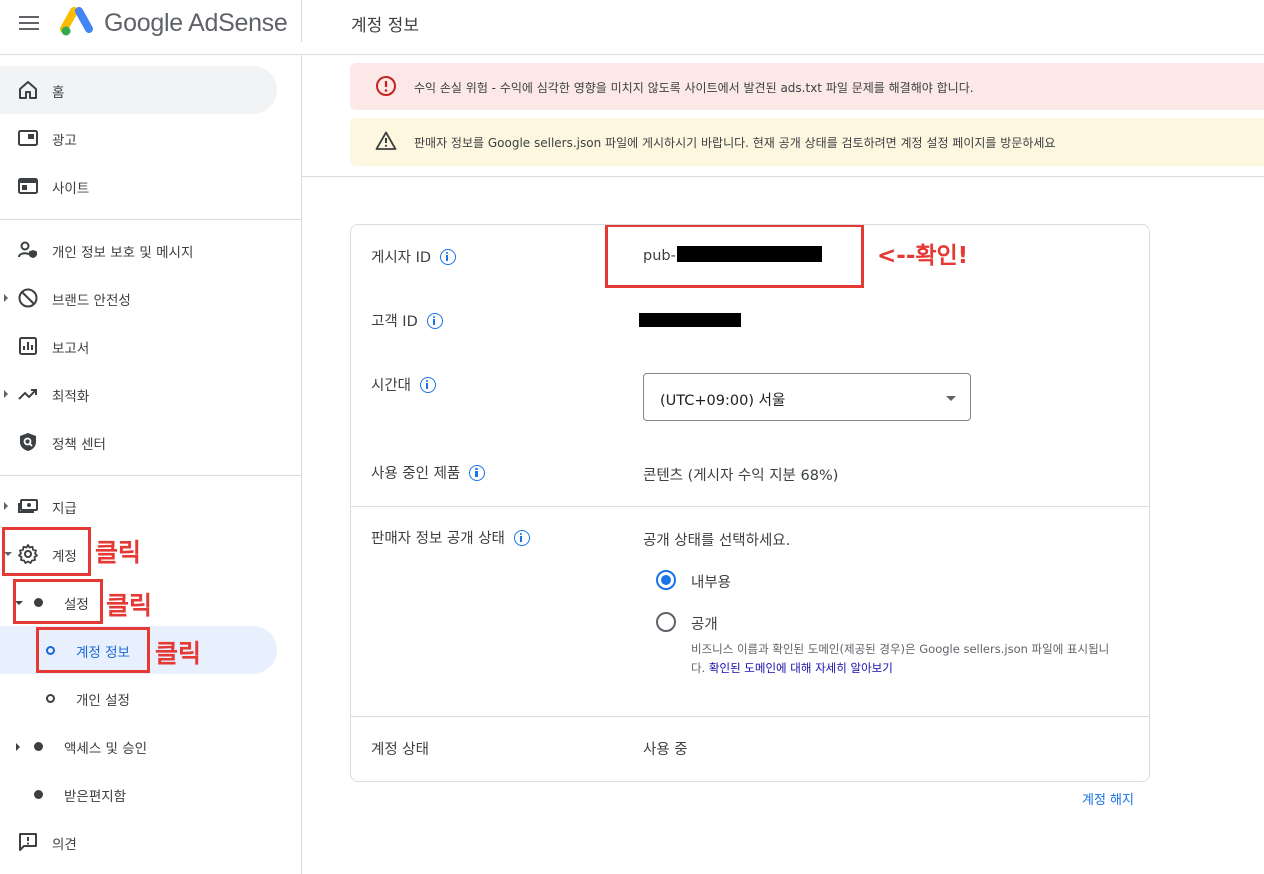 Image resolution: width=1264 pixels, height=874 pixels. What do you see at coordinates (138, 346) in the screenshot?
I see `sidebar-item-reports: 보고서` at bounding box center [138, 346].